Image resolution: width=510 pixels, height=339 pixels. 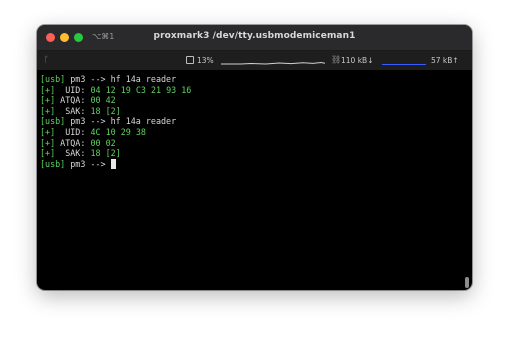 I want to click on terminal-text: 4C 10 29 38, so click(x=118, y=131).